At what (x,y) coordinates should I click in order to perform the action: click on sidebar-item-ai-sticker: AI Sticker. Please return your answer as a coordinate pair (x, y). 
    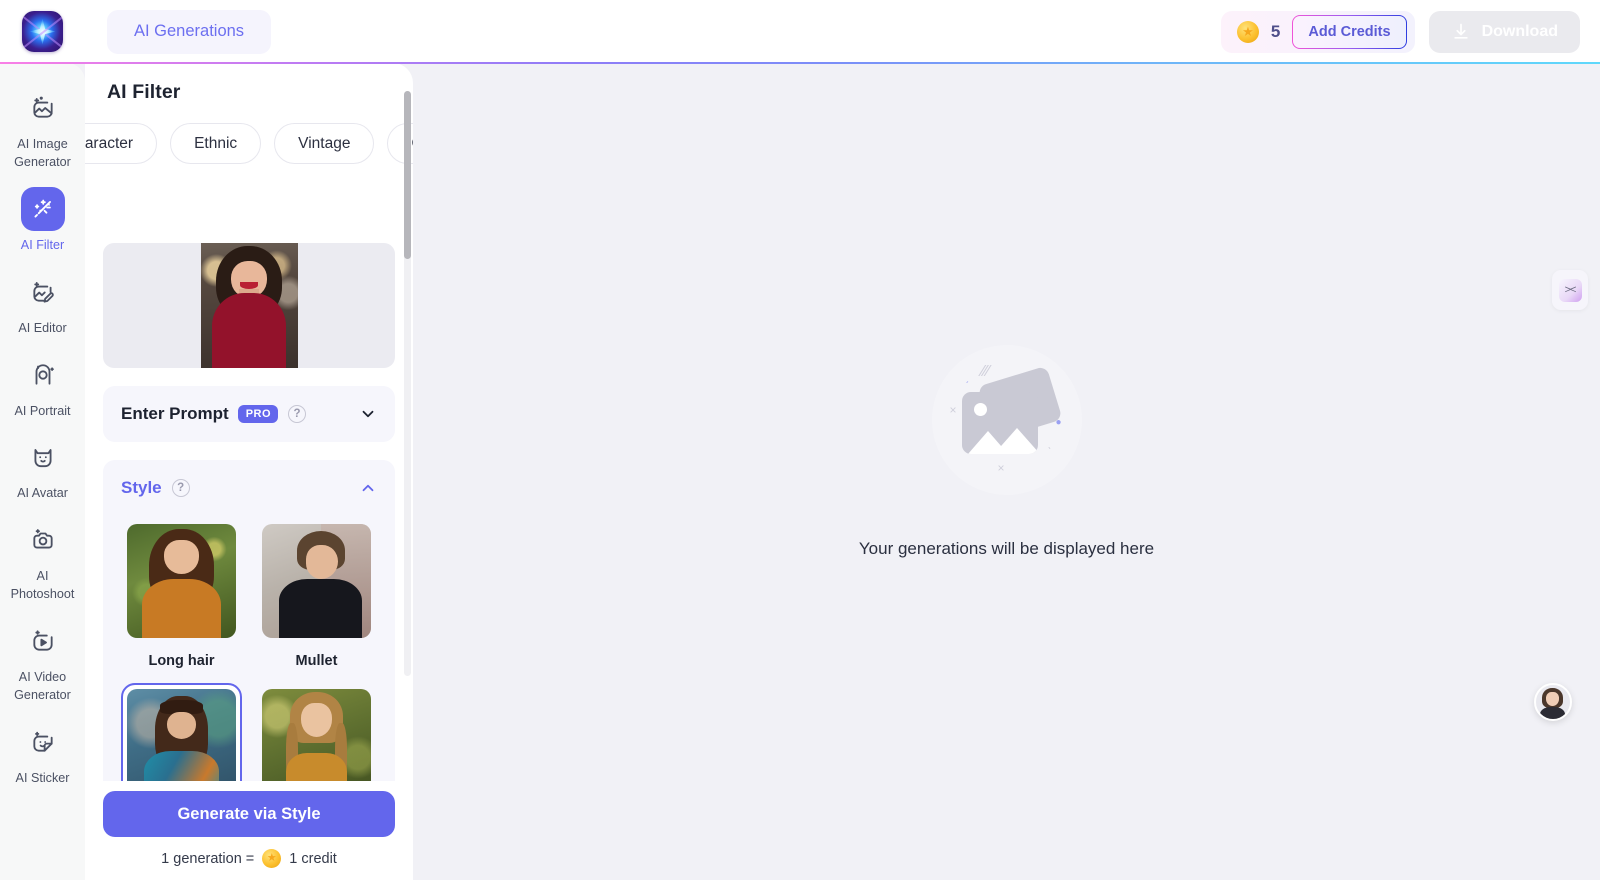
    Looking at the image, I should click on (42, 752).